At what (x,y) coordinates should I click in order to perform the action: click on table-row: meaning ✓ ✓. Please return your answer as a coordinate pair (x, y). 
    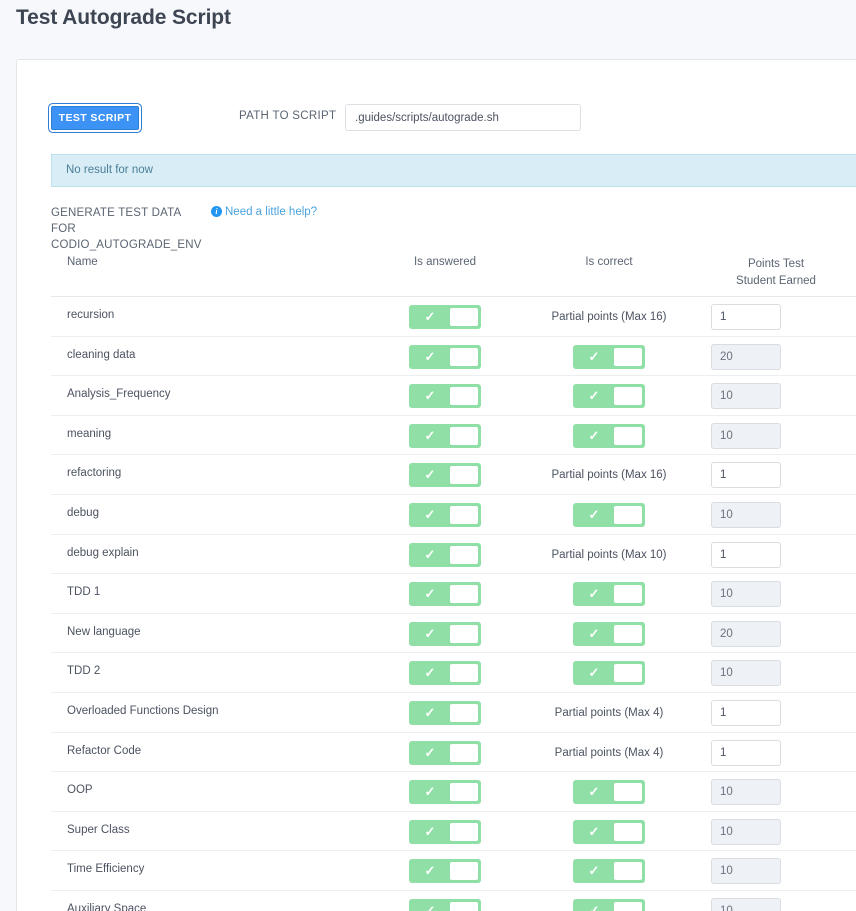
    Looking at the image, I should click on (453, 436).